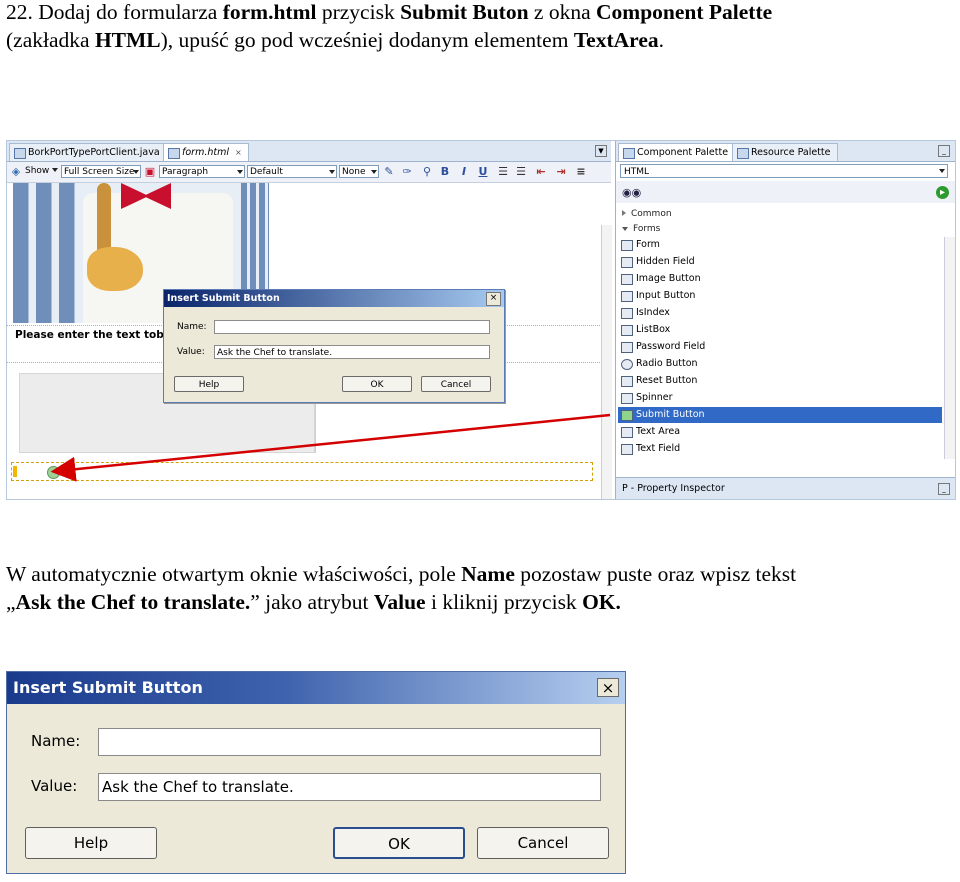  Describe the element at coordinates (780, 432) in the screenshot. I see `palette-item-text-area: Text Area` at that location.